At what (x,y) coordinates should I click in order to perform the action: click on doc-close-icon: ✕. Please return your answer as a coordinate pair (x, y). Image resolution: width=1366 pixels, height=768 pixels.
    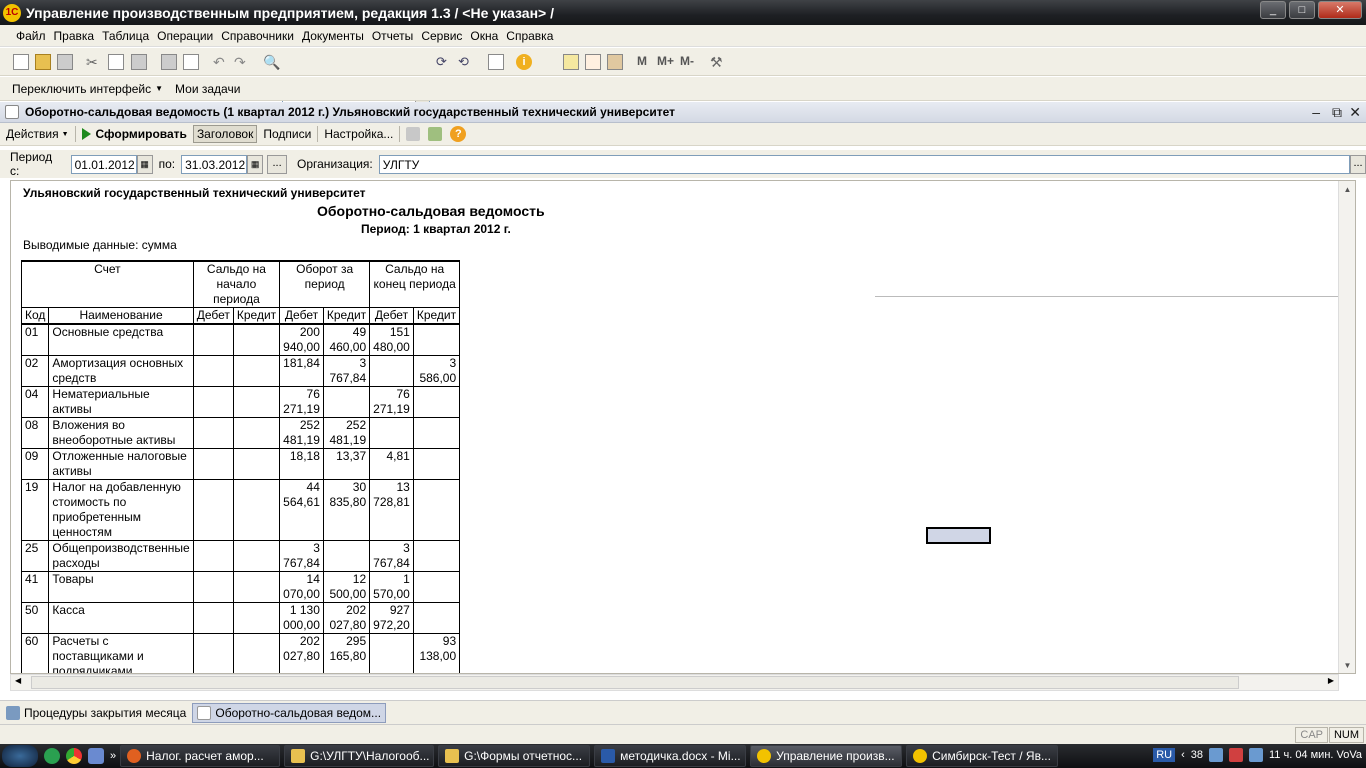
    Looking at the image, I should click on (1355, 112).